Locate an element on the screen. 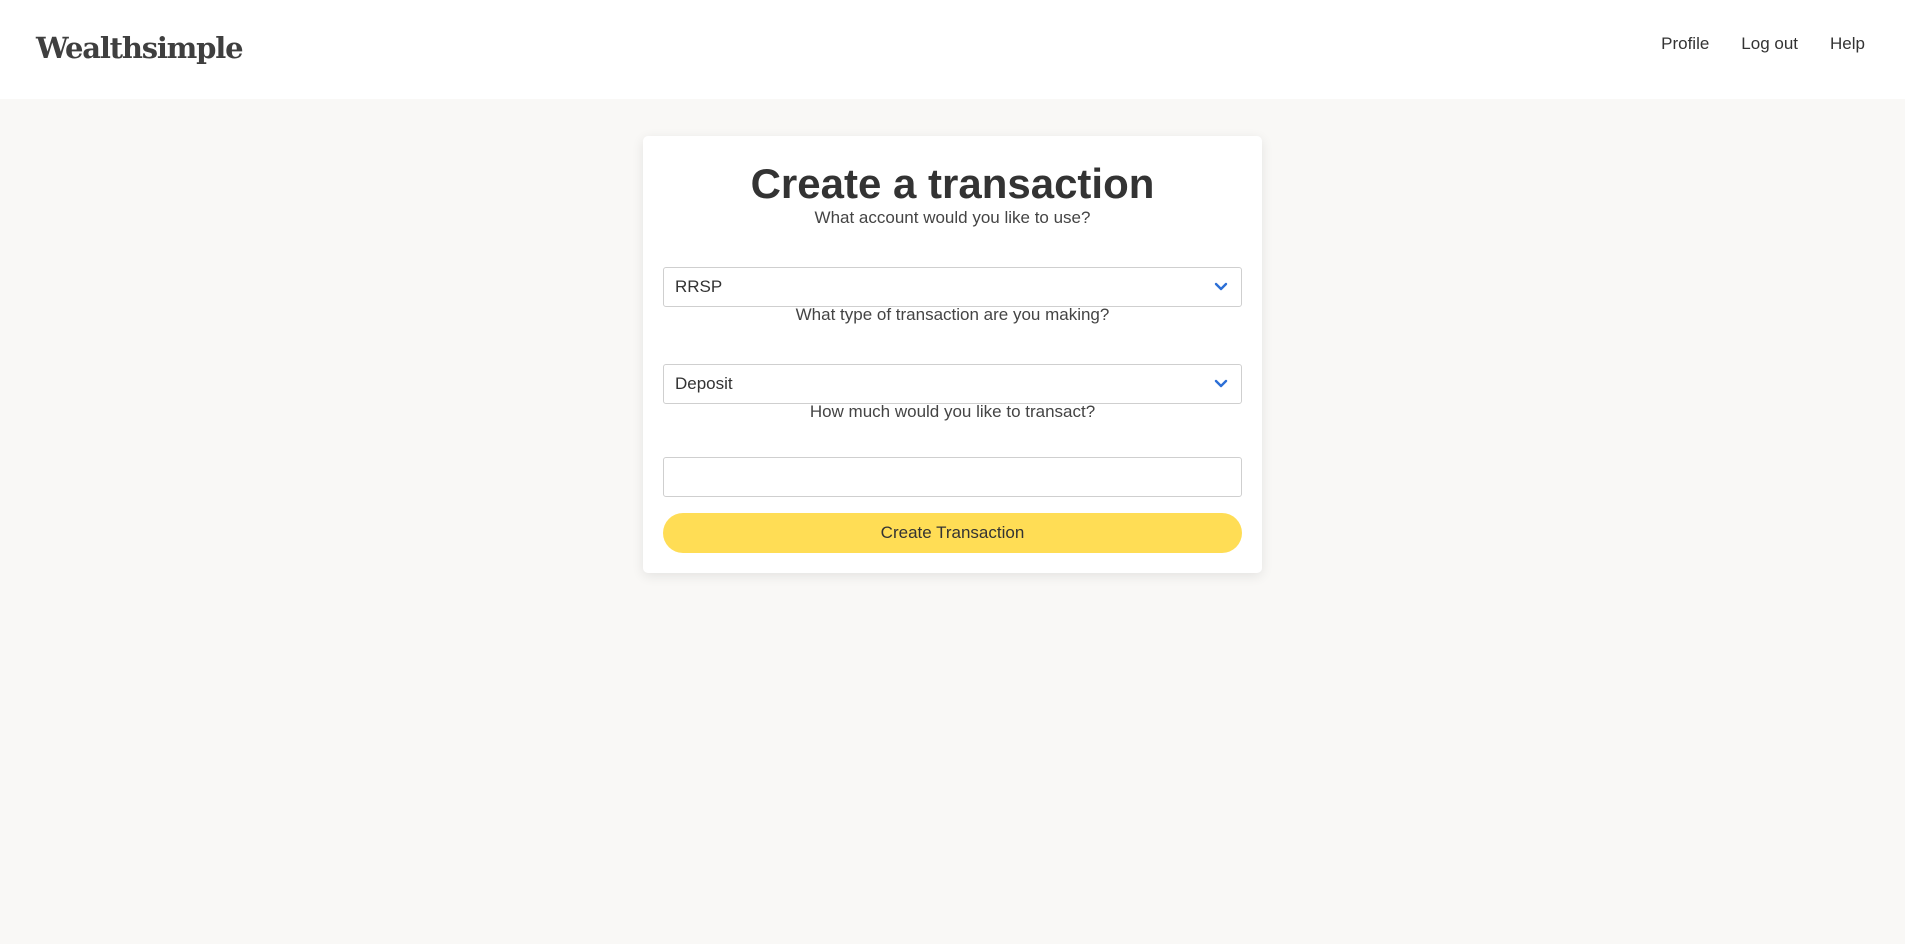  top-nav: Profile Log out Help is located at coordinates (1763, 44).